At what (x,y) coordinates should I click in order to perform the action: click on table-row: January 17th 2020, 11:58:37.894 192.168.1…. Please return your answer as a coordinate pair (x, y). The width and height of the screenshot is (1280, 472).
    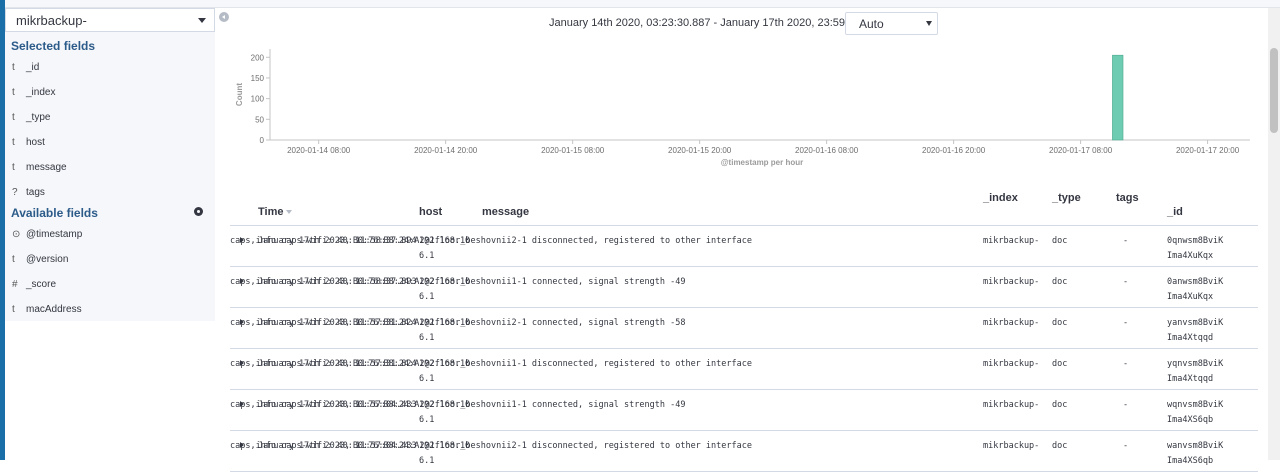
    Looking at the image, I should click on (744, 246).